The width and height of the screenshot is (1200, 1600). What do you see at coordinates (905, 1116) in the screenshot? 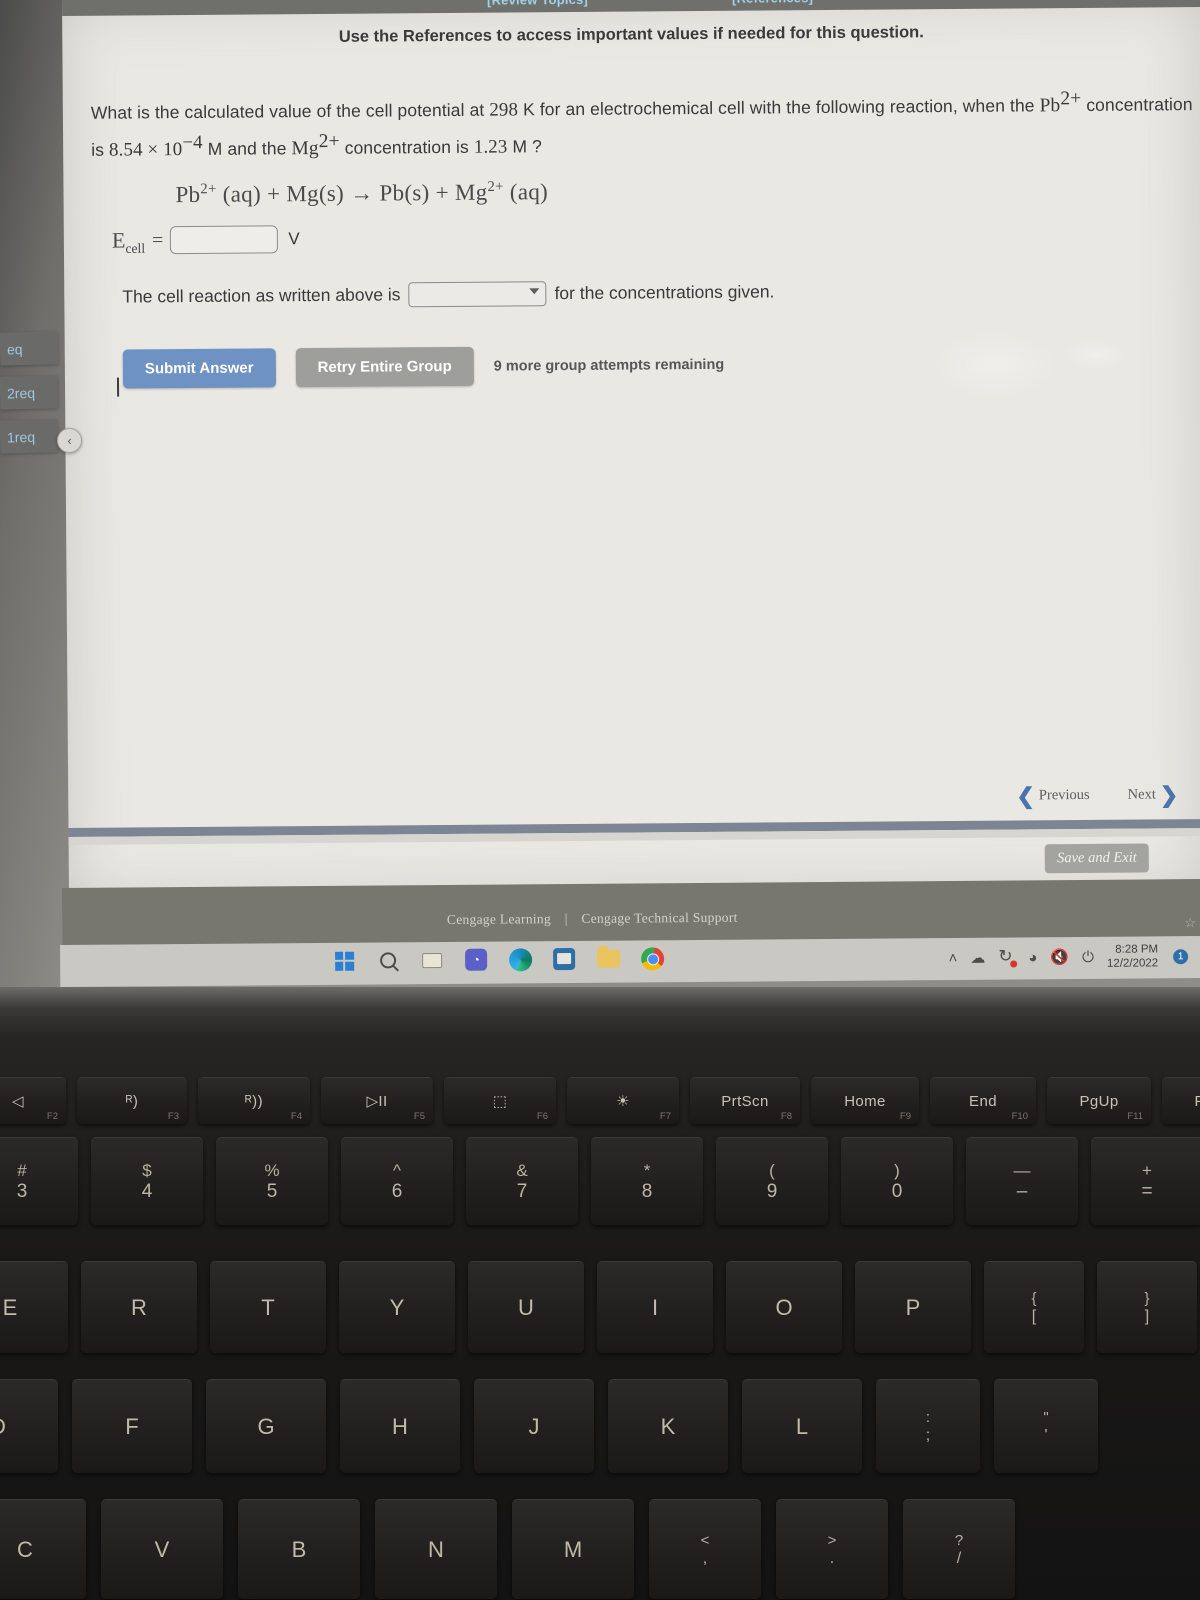
I see `key-sublabel: F9` at bounding box center [905, 1116].